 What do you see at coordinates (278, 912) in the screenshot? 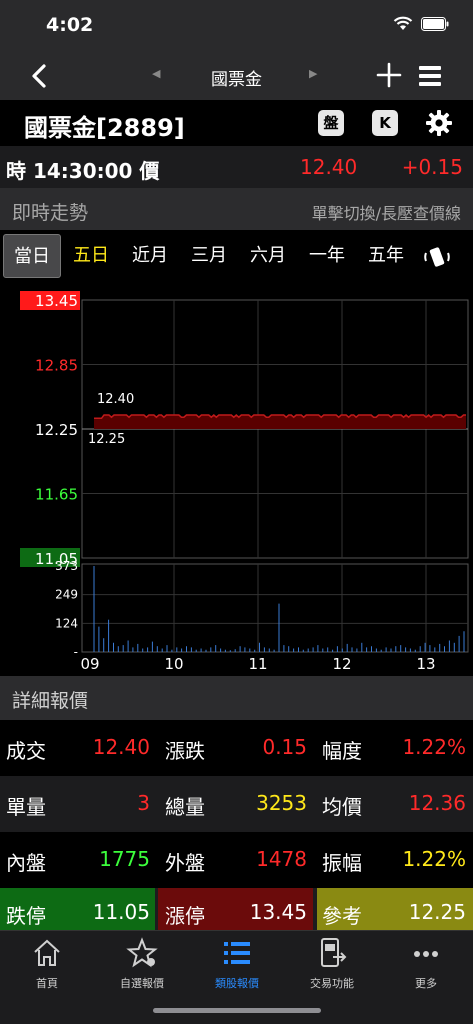
I see `detail-value: 13.45` at bounding box center [278, 912].